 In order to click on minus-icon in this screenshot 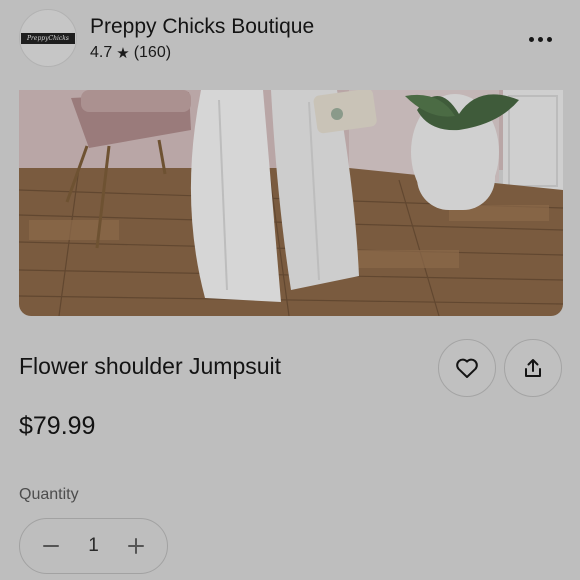, I will do `click(51, 546)`.